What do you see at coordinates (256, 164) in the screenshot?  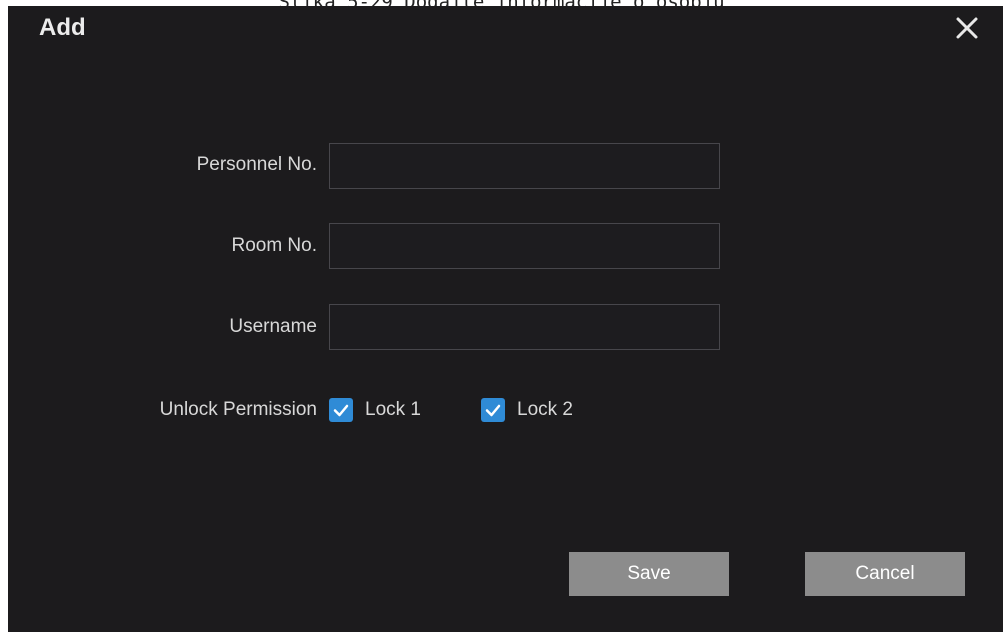 I see `personnel-no-label: Personnel No.` at bounding box center [256, 164].